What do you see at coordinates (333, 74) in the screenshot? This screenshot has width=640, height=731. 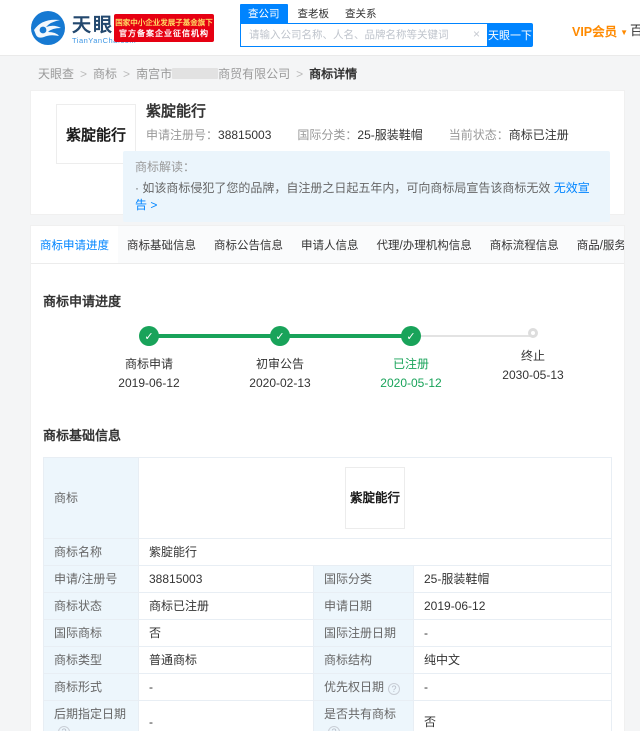 I see `breadcrumb-current: 商标详情` at bounding box center [333, 74].